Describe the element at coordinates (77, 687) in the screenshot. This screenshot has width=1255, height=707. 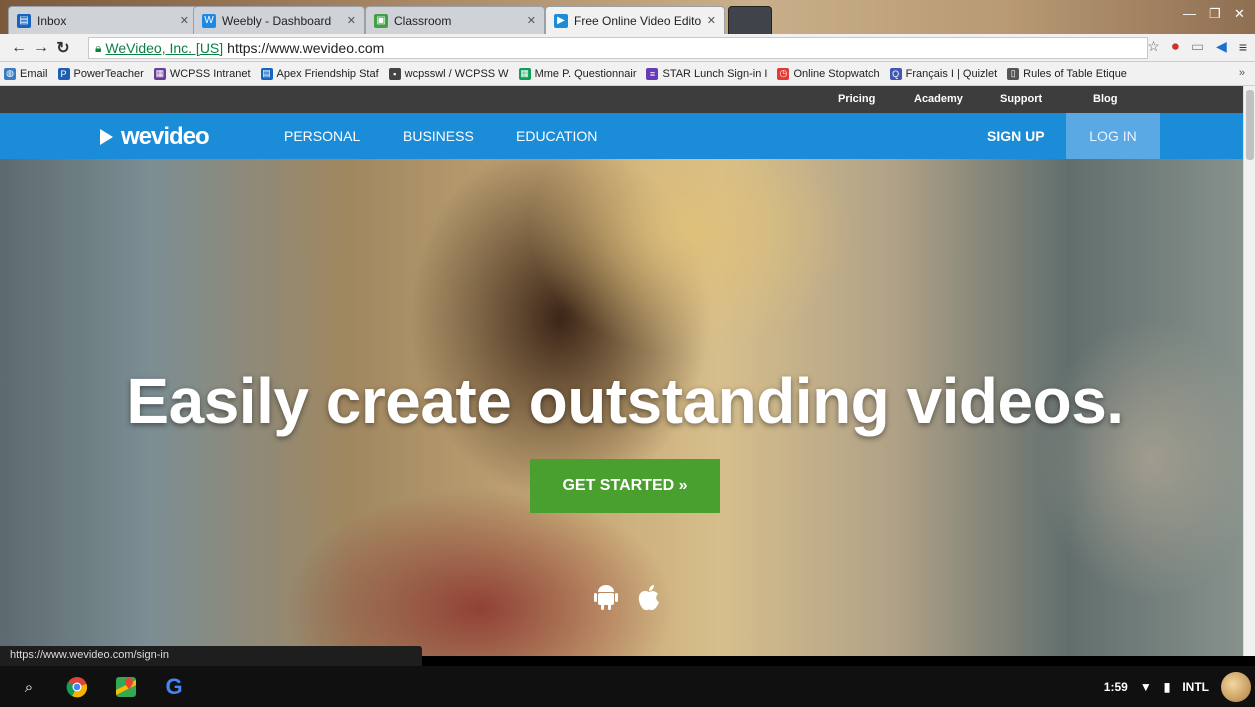
I see `chrome-icon` at that location.